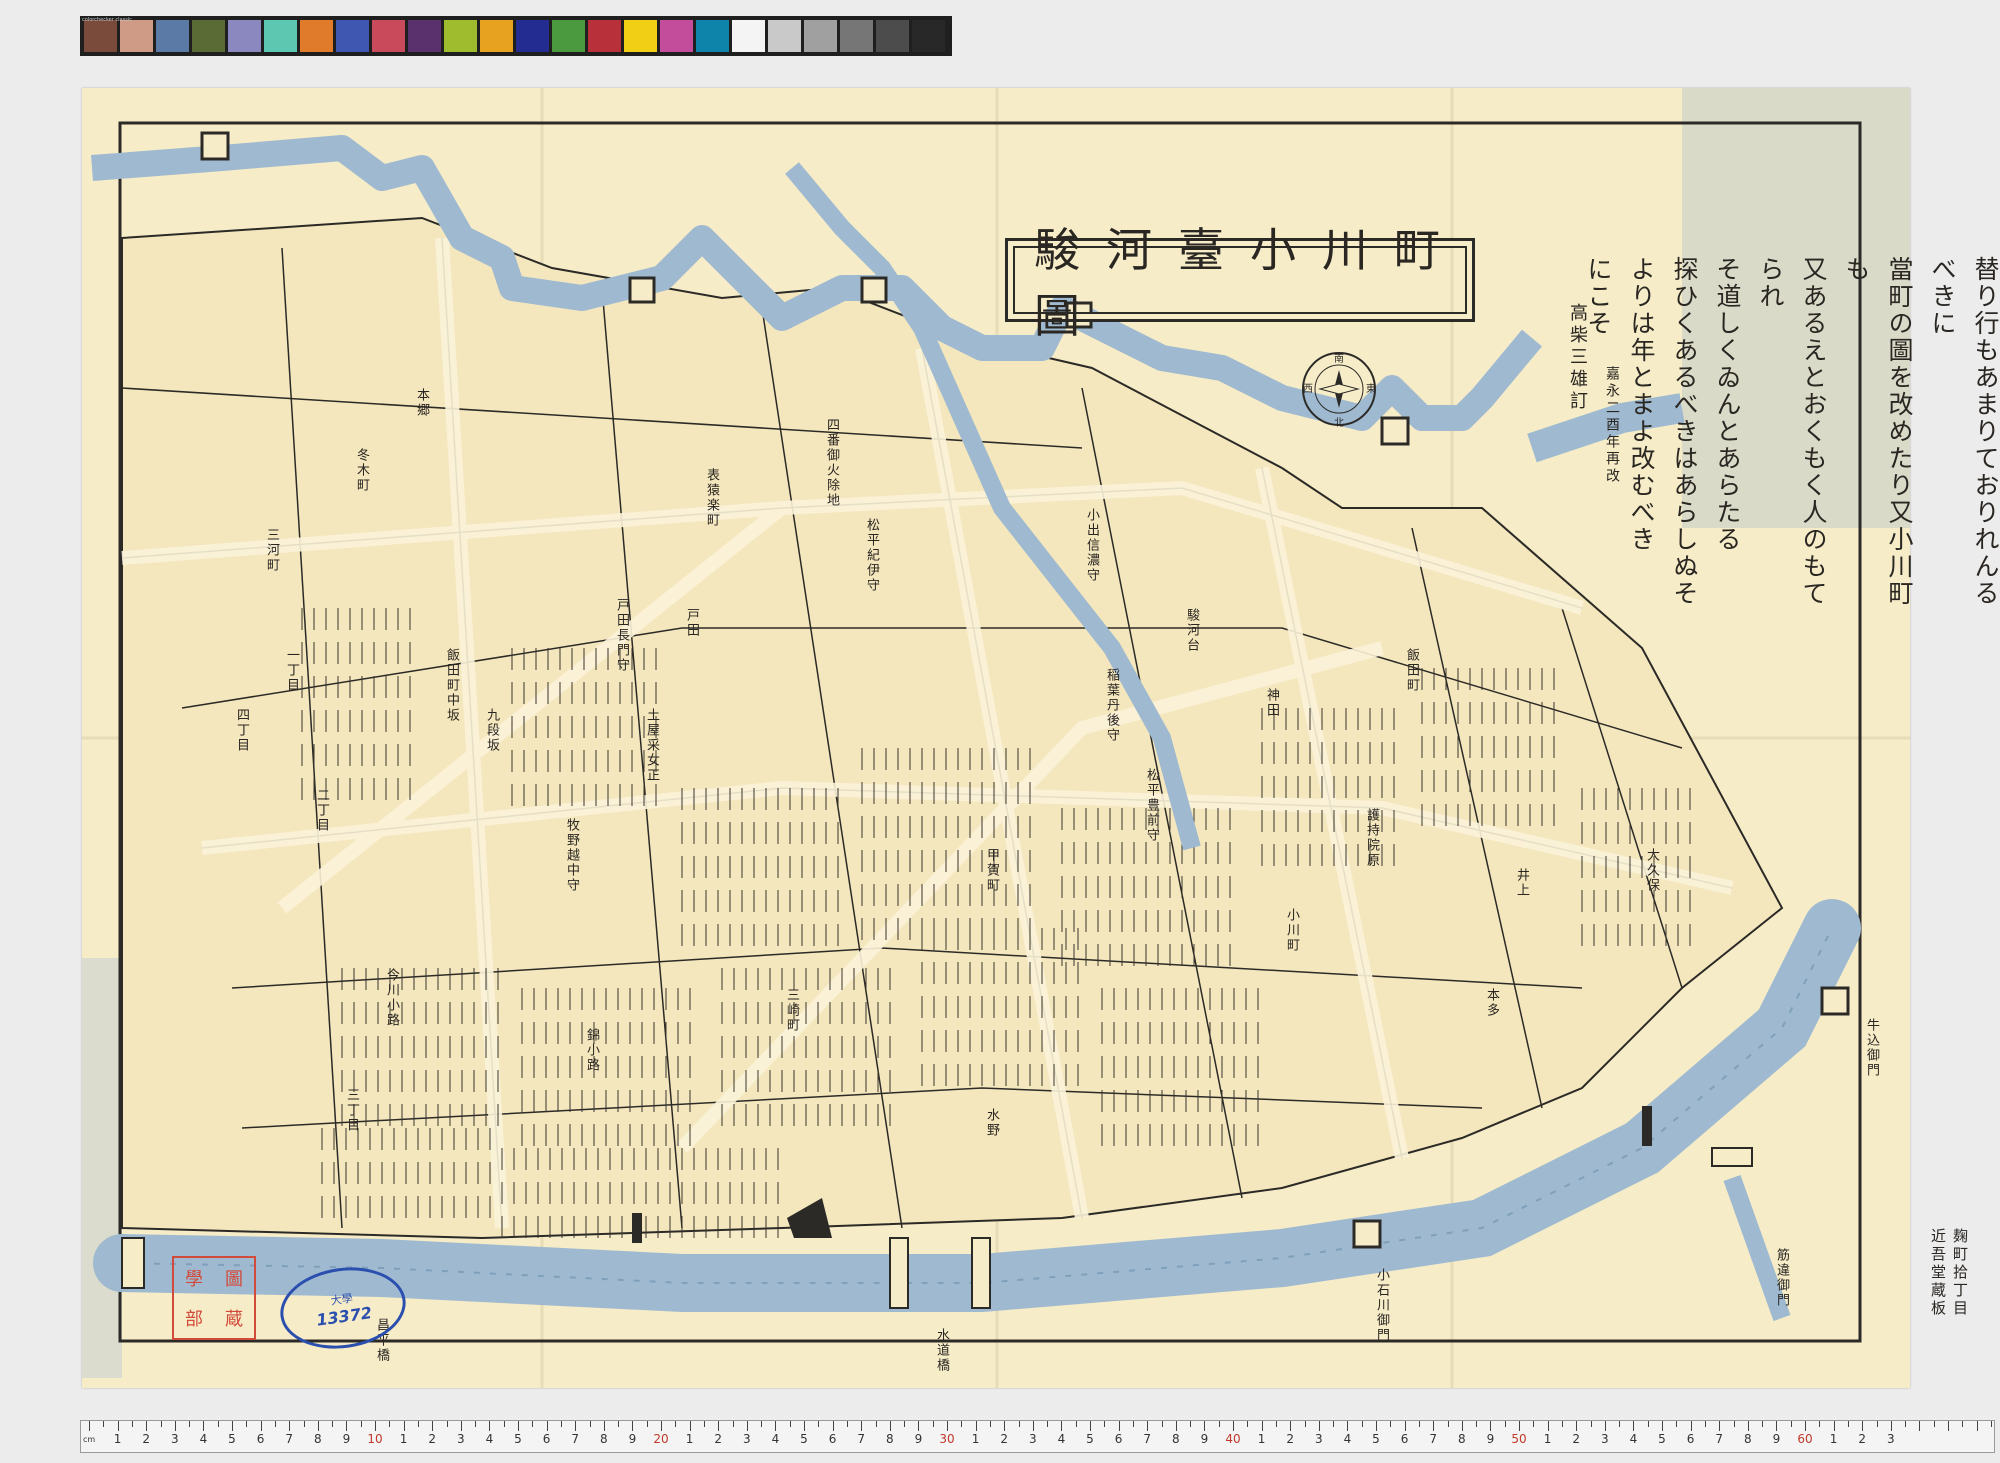  Describe the element at coordinates (89, 1439) in the screenshot. I see `ruler-unit: cm` at that location.